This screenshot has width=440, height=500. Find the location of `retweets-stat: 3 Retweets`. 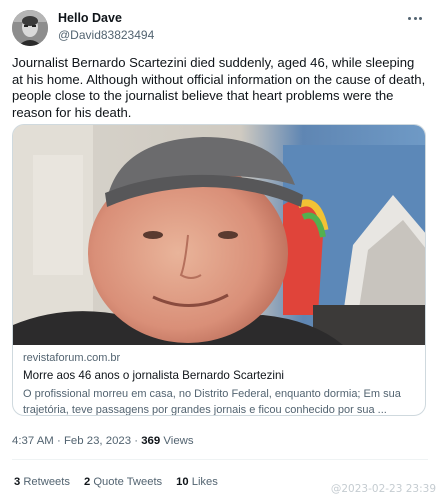

retweets-stat: 3 Retweets is located at coordinates (42, 482).